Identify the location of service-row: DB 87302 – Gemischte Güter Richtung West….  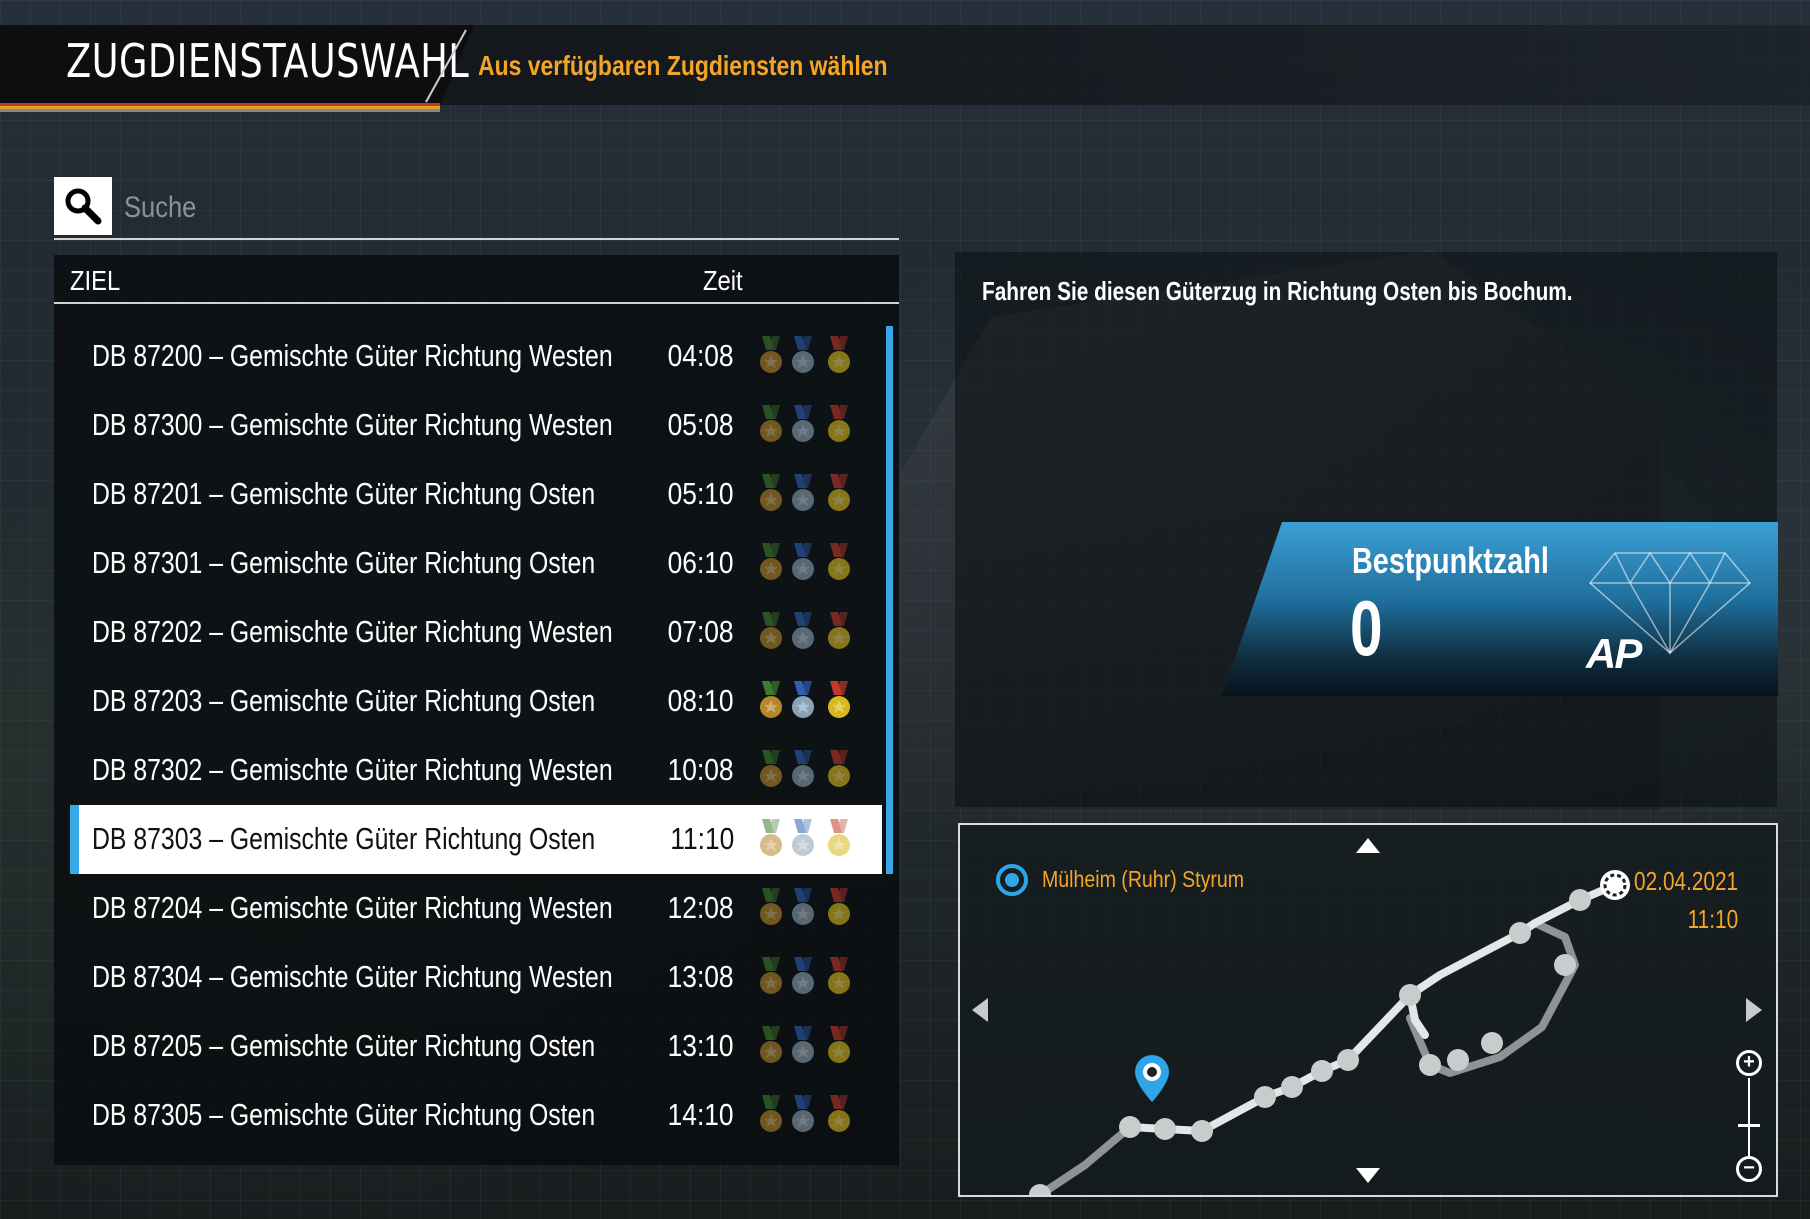
(476, 770).